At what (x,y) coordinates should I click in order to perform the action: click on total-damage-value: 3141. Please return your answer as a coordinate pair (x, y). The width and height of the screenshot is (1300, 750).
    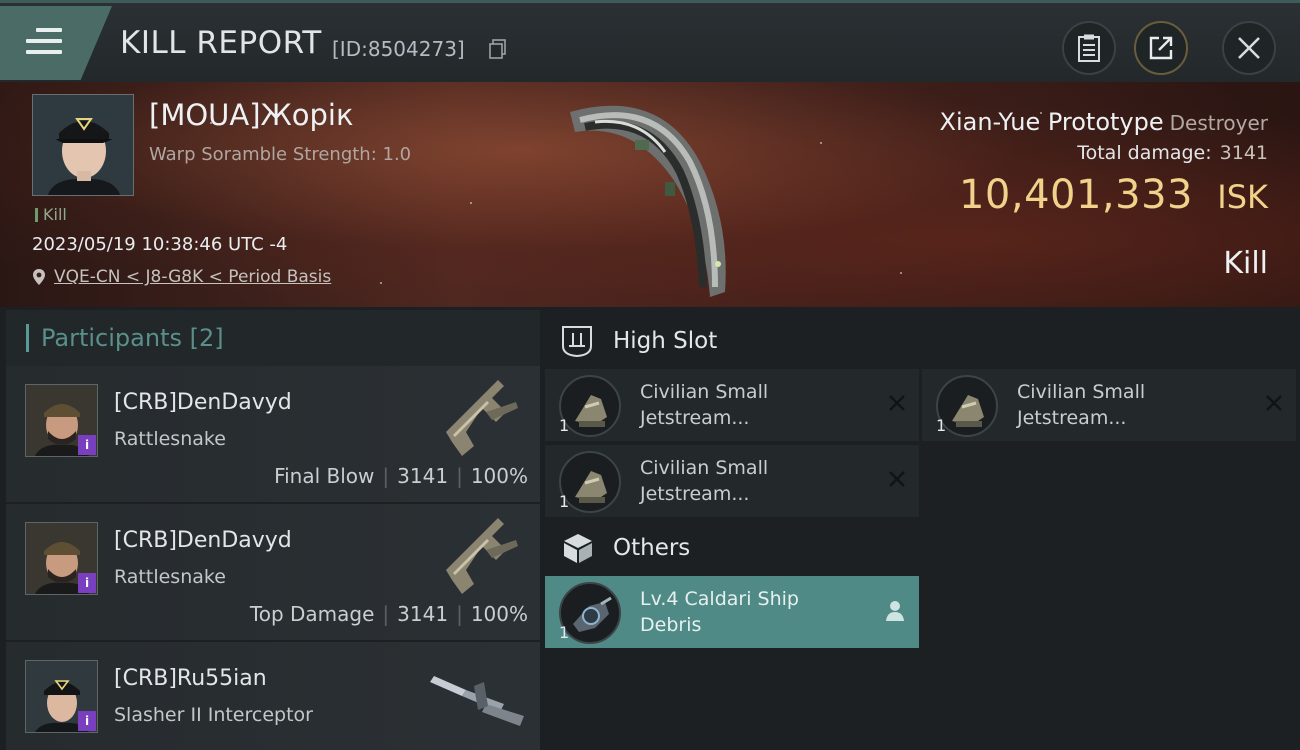
    Looking at the image, I should click on (1243, 153).